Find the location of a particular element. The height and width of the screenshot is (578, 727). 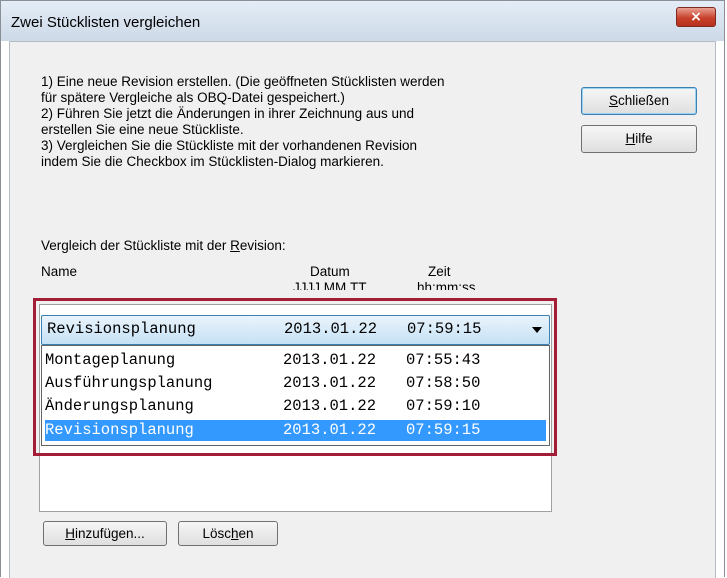

close-button: Schließen is located at coordinates (639, 101).